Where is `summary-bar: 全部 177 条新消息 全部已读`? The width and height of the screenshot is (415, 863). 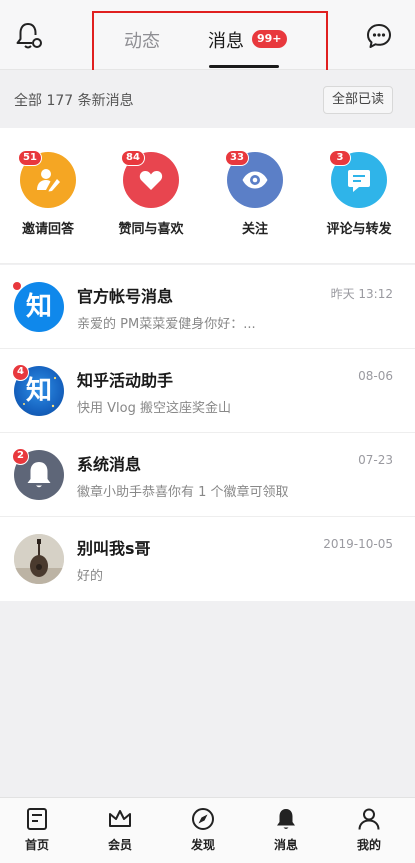 summary-bar: 全部 177 条新消息 全部已读 is located at coordinates (207, 99).